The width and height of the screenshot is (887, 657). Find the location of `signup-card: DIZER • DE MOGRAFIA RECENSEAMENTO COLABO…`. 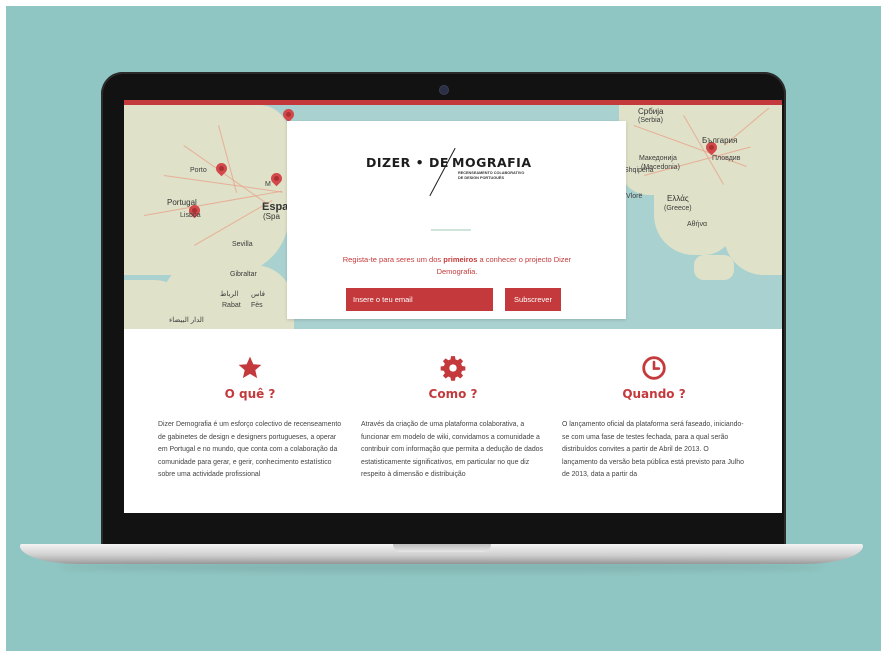

signup-card: DIZER • DE MOGRAFIA RECENSEAMENTO COLABO… is located at coordinates (456, 220).